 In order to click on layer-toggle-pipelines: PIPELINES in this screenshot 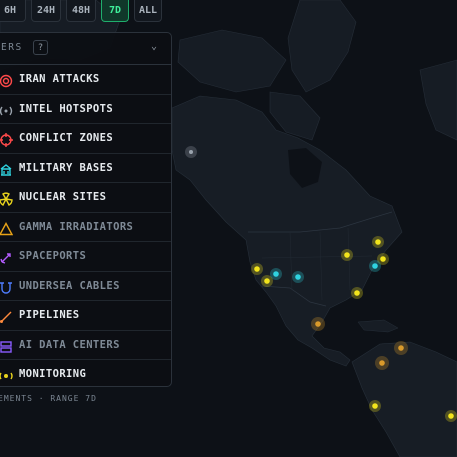, I will do `click(85, 316)`.